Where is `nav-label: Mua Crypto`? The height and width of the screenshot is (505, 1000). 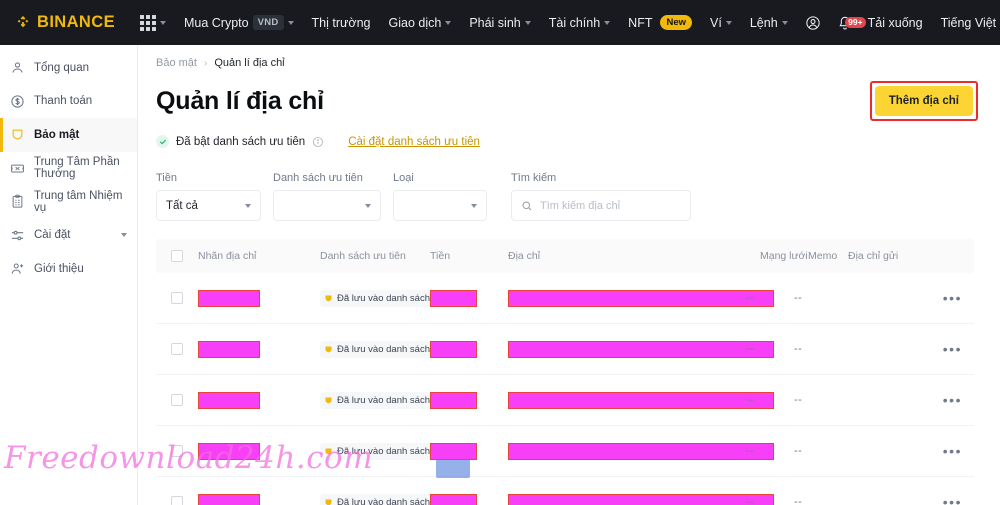 nav-label: Mua Crypto is located at coordinates (216, 22).